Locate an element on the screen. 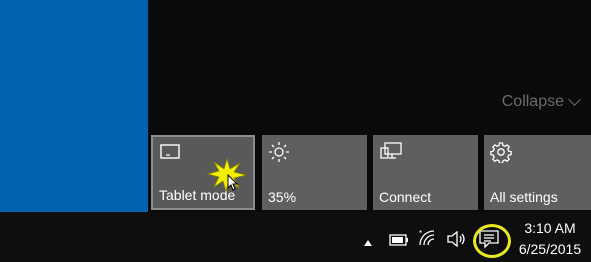 The image size is (591, 262). chevron-down-icon is located at coordinates (574, 99).